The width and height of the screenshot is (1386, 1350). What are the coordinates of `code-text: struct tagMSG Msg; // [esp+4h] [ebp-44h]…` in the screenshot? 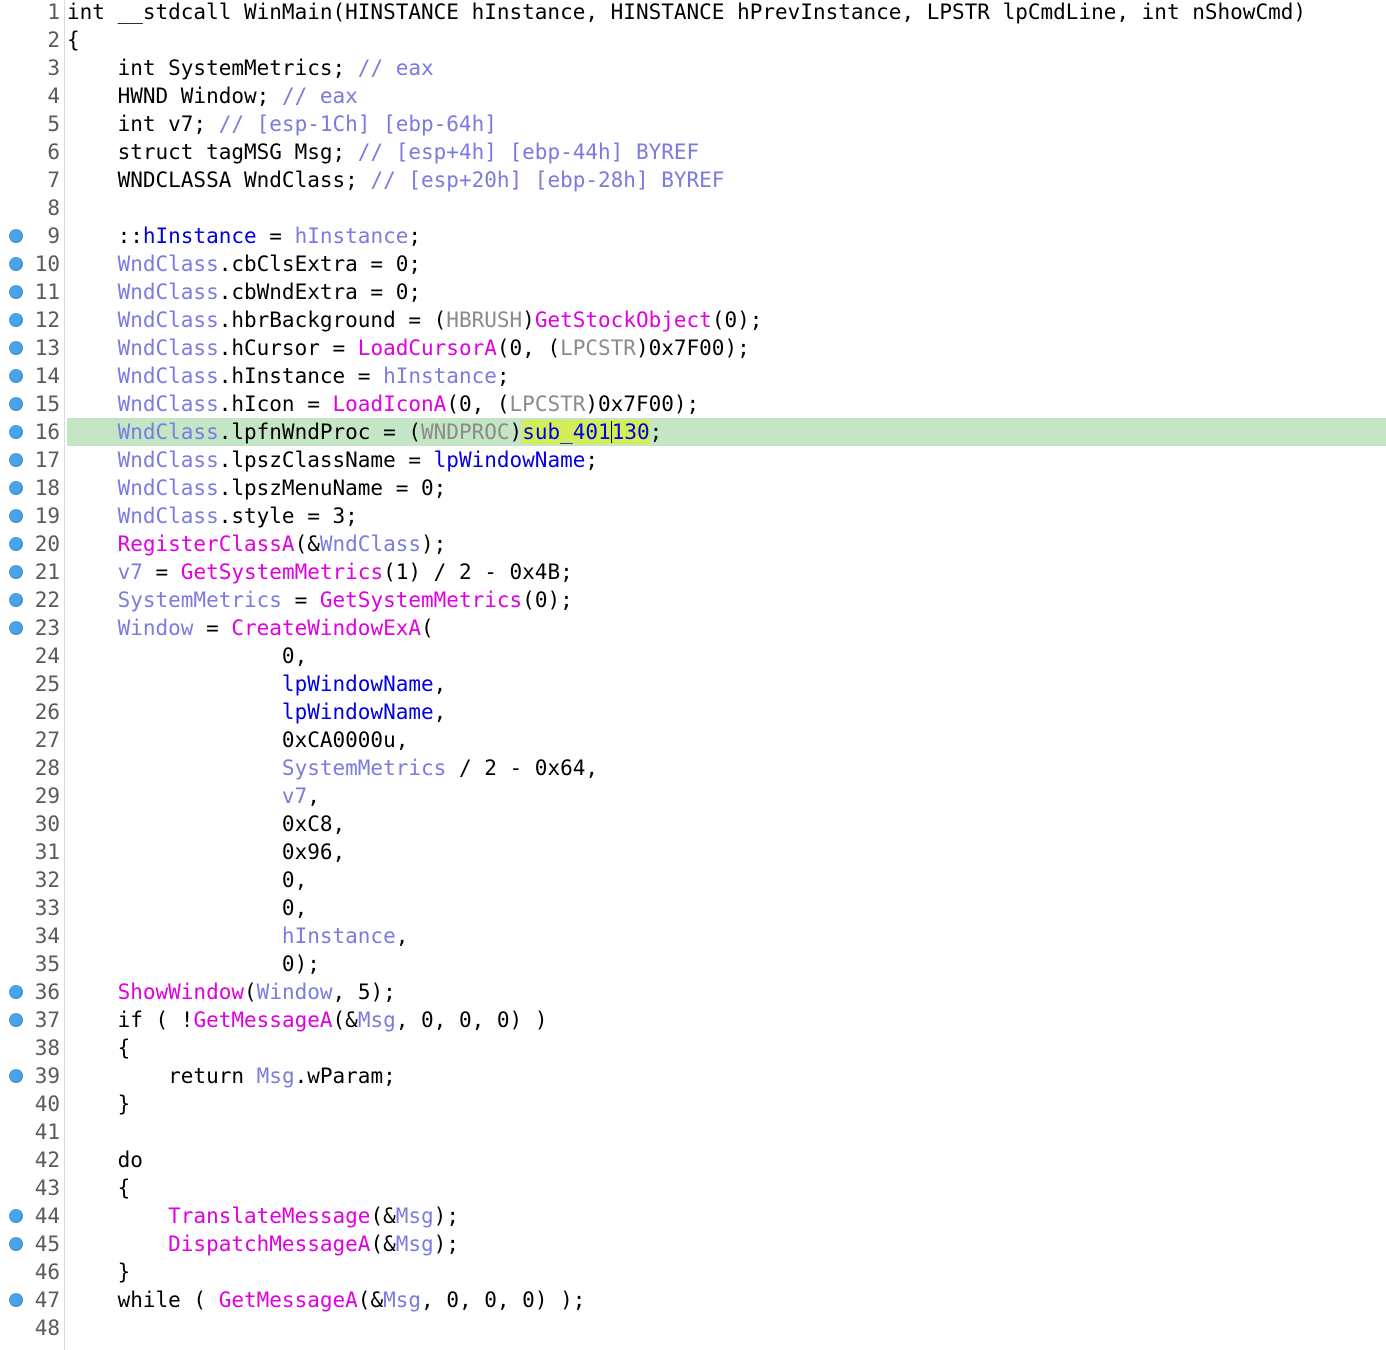 It's located at (385, 152).